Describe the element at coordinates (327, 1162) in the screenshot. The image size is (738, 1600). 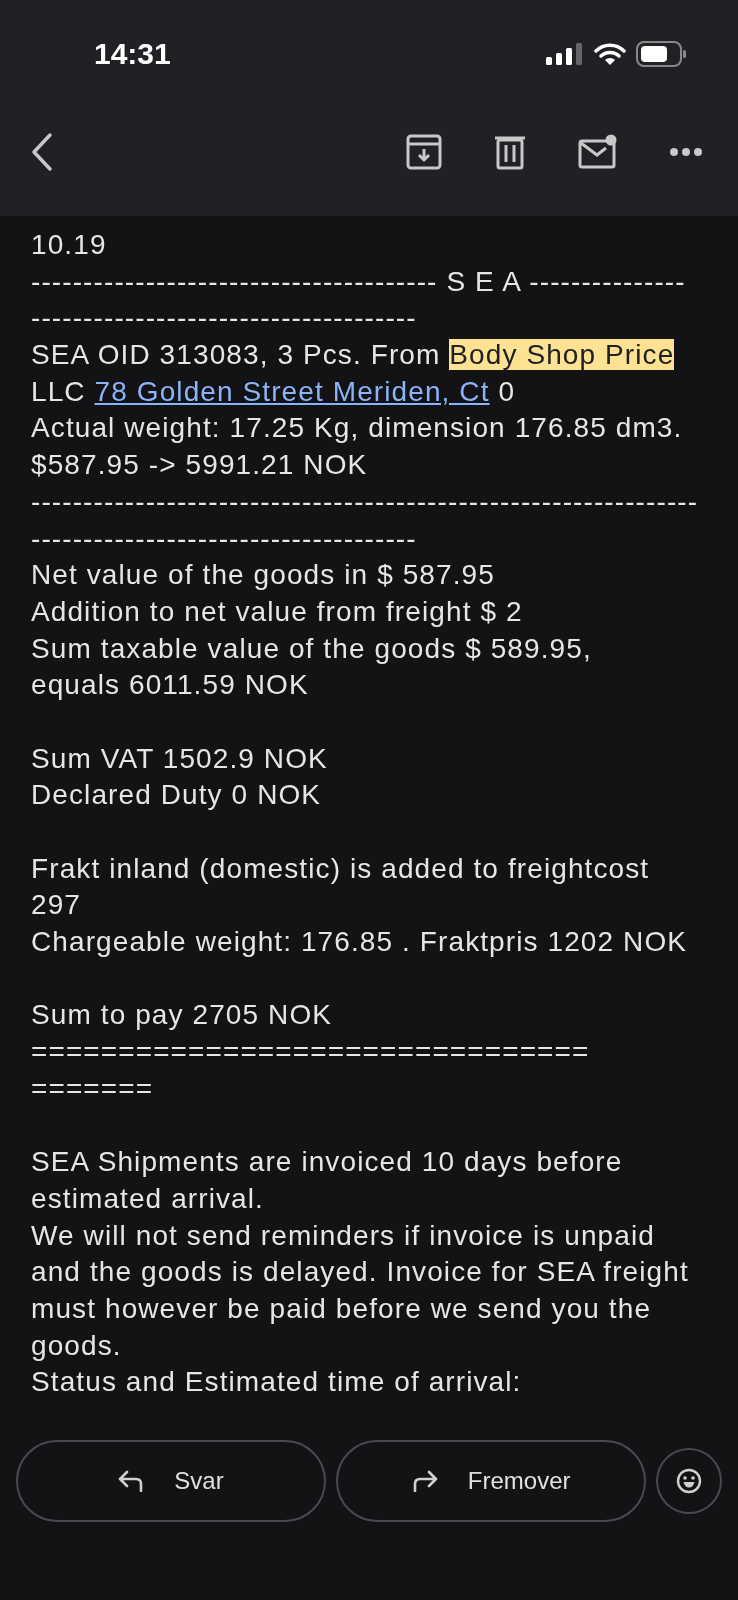
I see `body-text: SEA Shipments are invoiced 10 days before` at that location.